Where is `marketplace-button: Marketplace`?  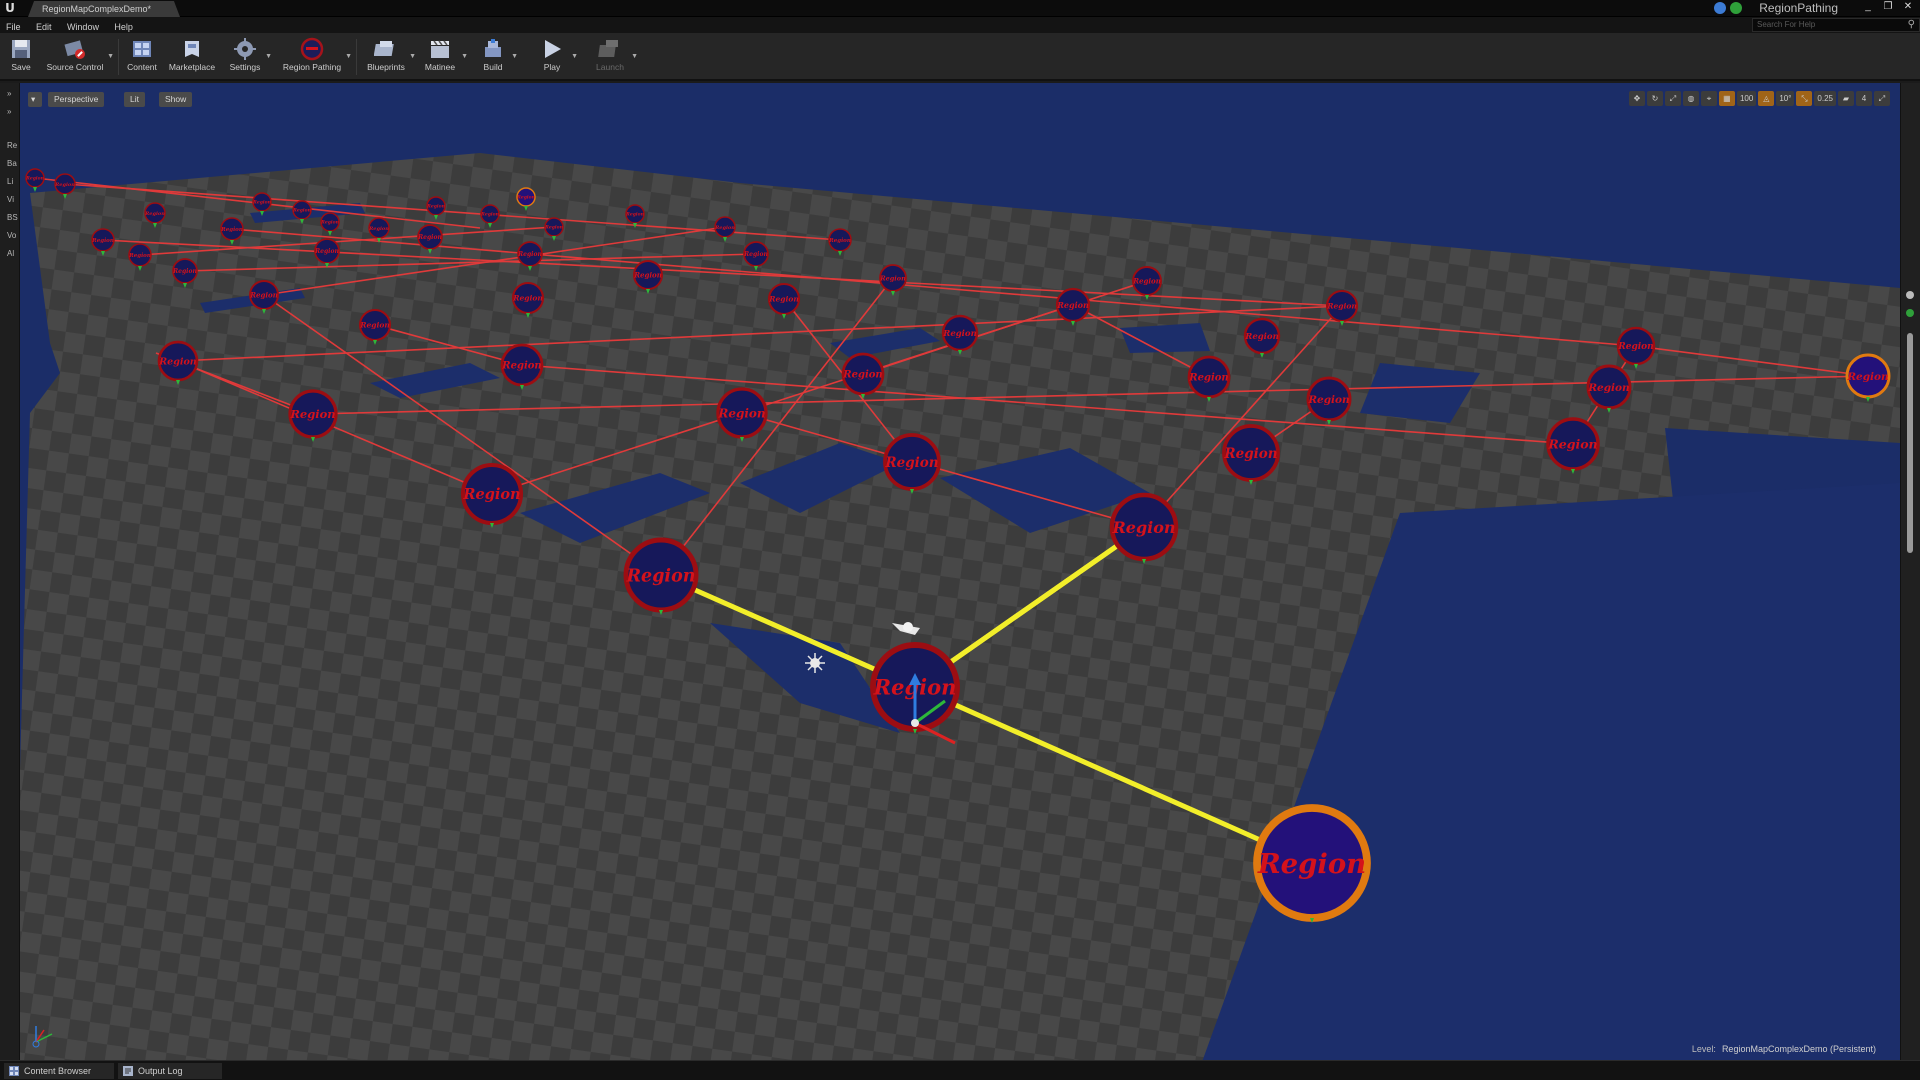 marketplace-button: Marketplace is located at coordinates (192, 57).